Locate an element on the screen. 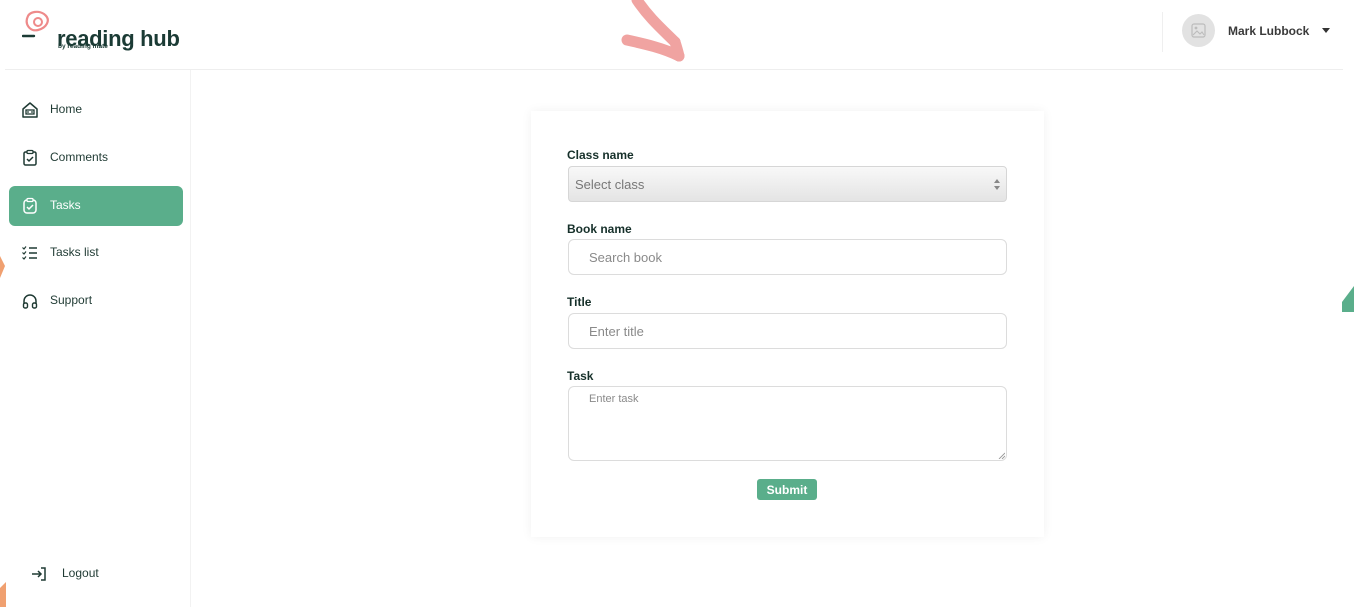  class-select-value: Select class is located at coordinates (610, 184).